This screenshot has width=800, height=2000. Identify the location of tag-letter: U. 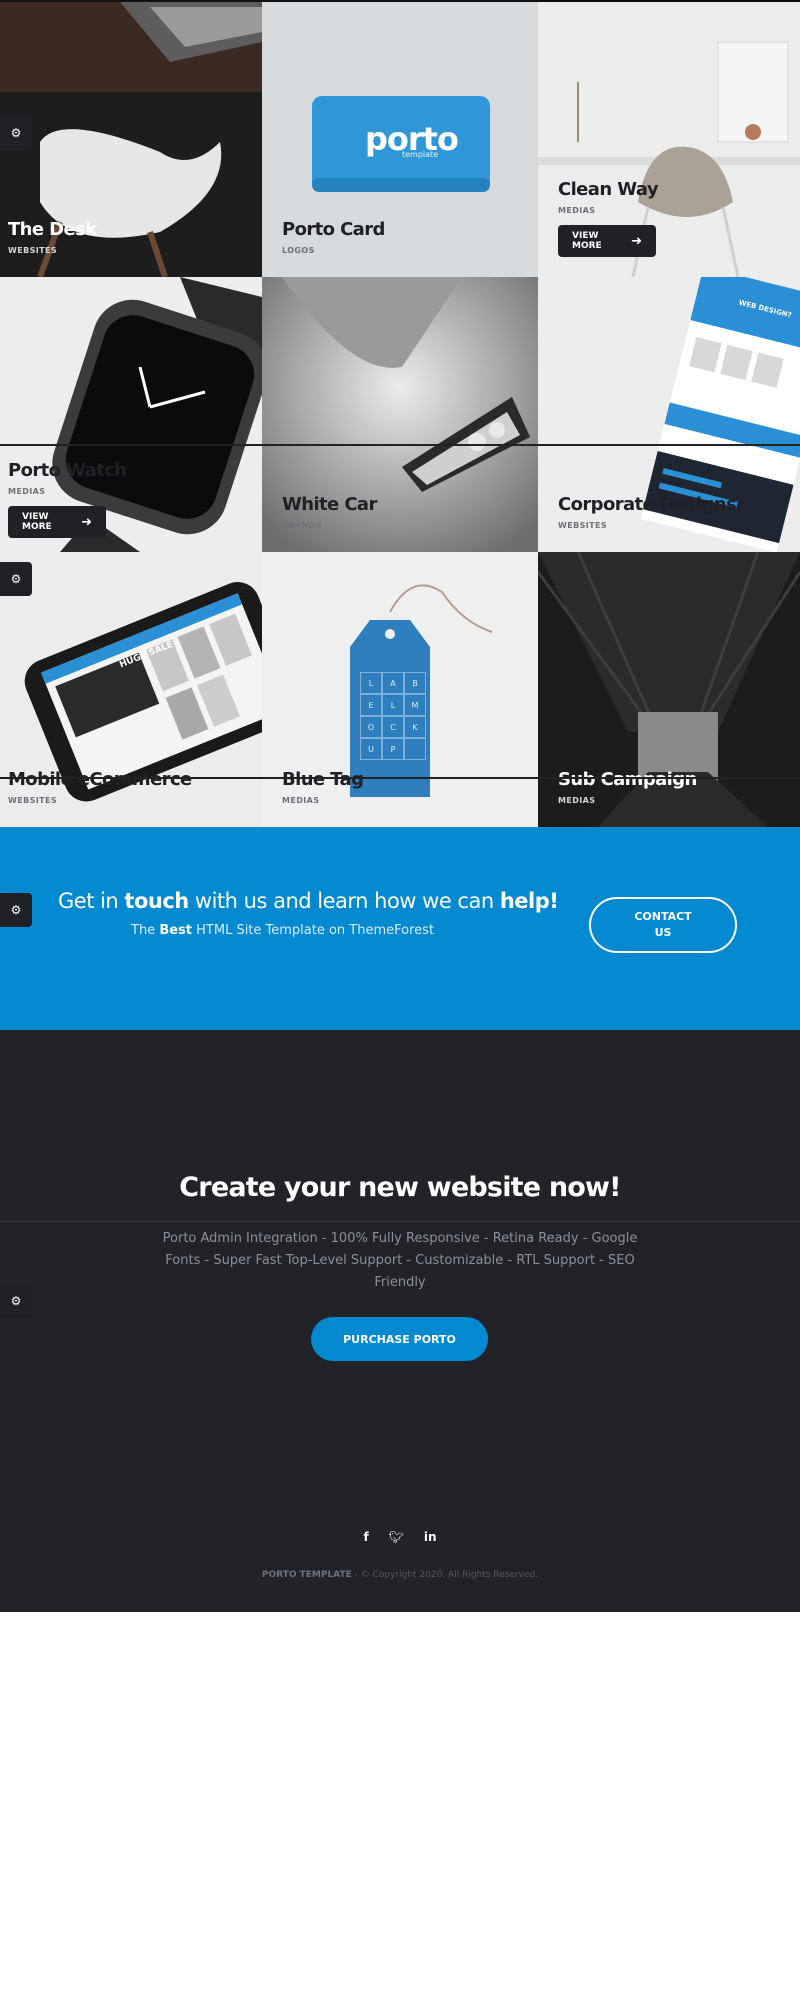
(371, 749).